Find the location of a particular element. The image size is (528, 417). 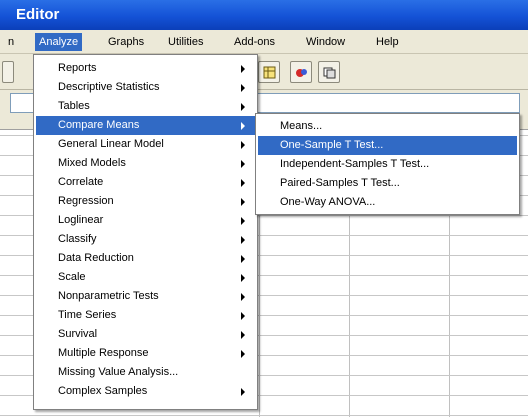

menu-graphs: Graphs is located at coordinates (126, 42).